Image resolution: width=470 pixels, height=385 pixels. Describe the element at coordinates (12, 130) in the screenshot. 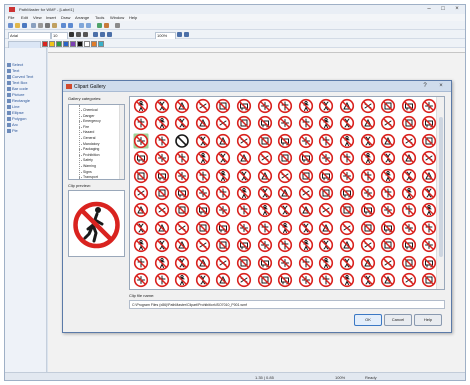

I see `tool-item: Pie` at that location.